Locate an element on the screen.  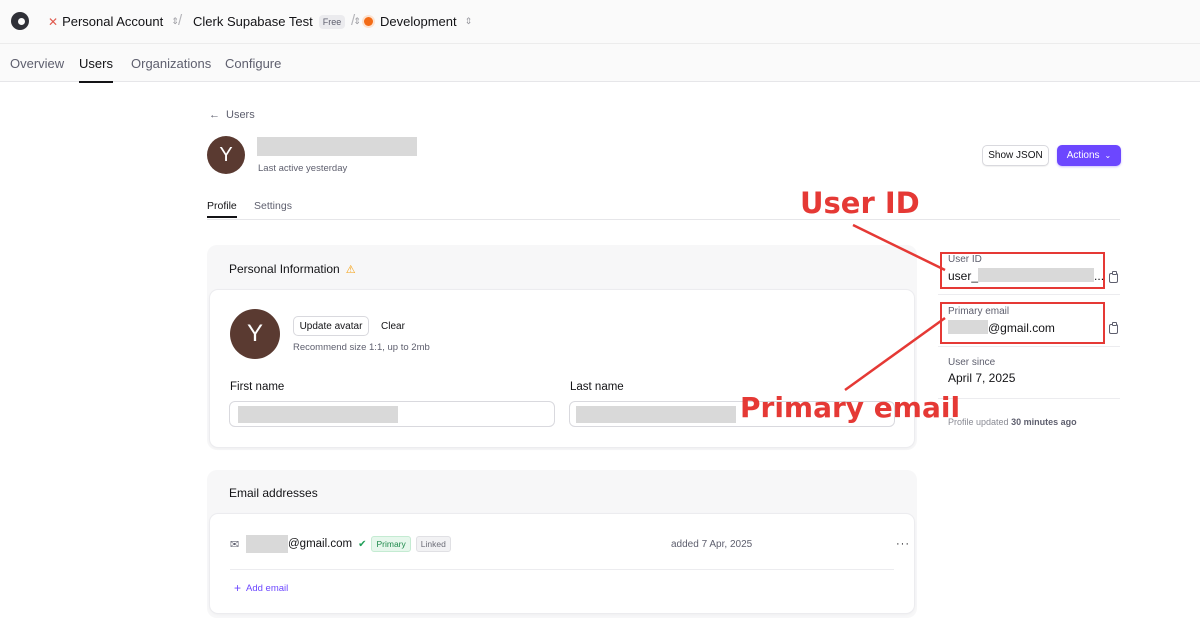
primary-email-annotation: Primary email is located at coordinates (850, 407).